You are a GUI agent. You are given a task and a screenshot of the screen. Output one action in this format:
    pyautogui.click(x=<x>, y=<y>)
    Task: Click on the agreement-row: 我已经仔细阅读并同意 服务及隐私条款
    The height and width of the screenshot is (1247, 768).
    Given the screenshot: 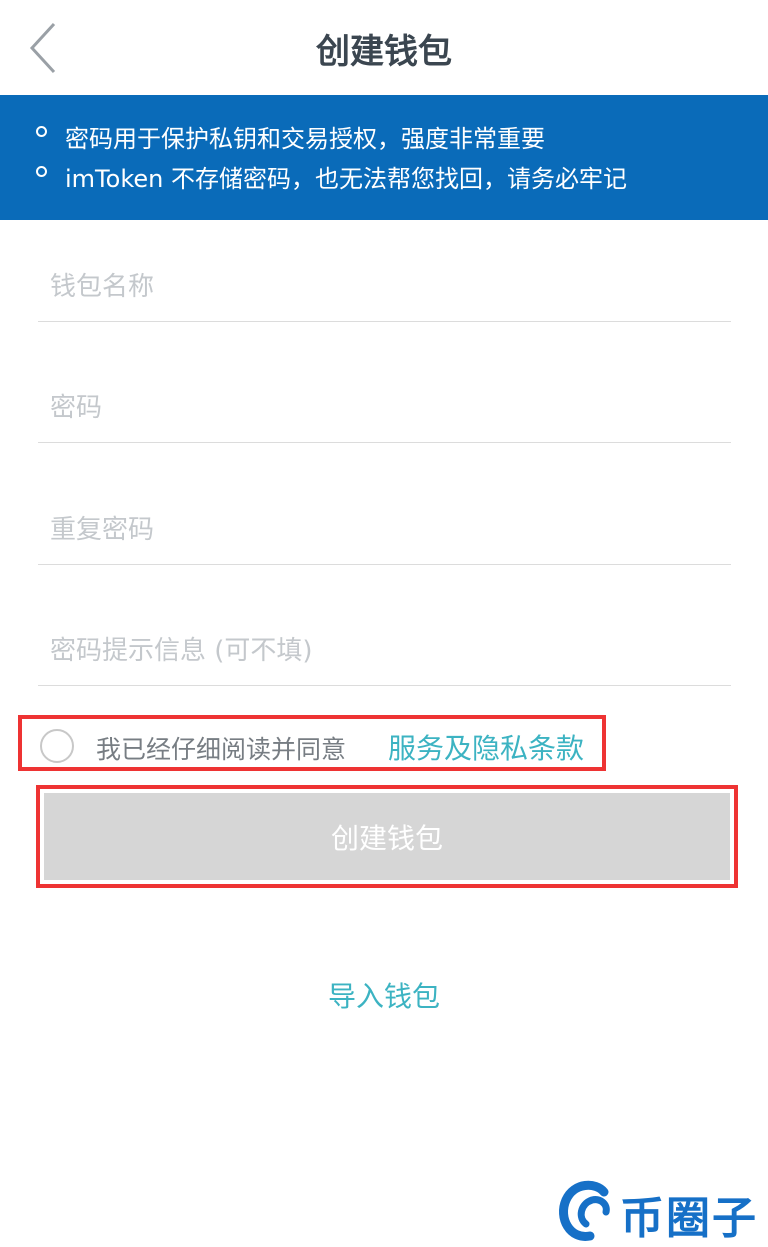 What is the action you would take?
    pyautogui.click(x=312, y=743)
    